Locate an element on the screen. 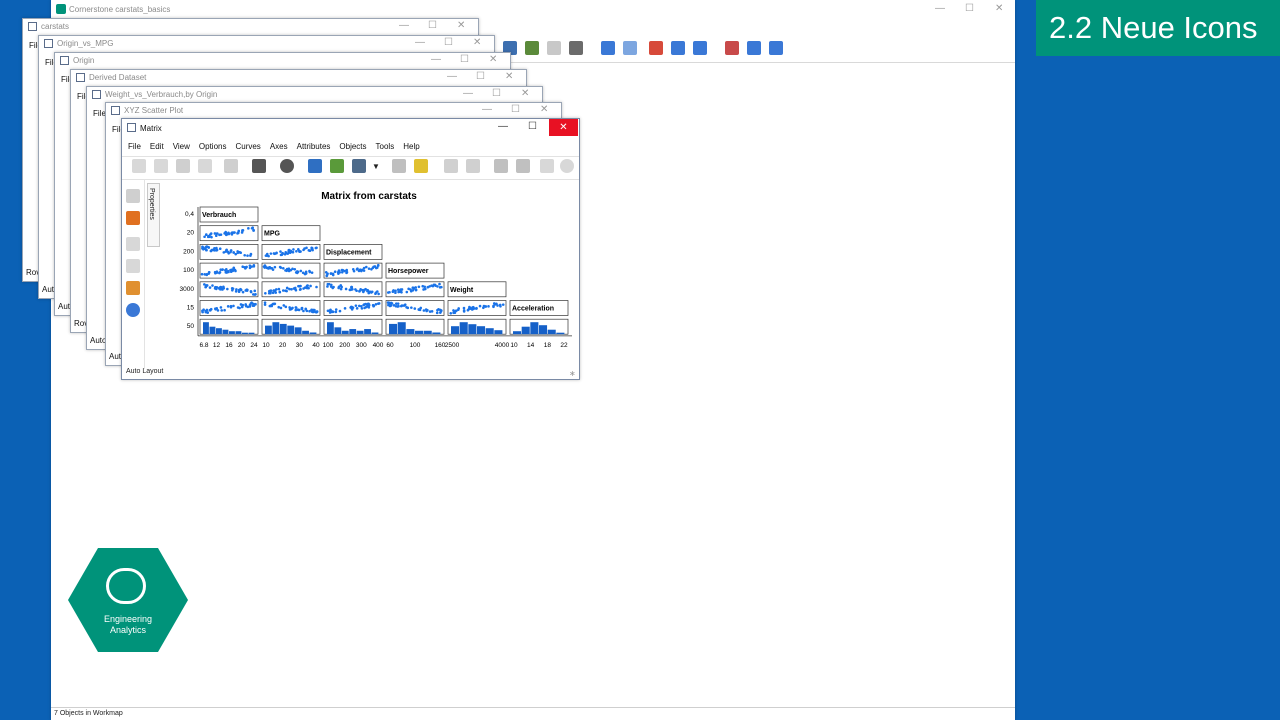 The width and height of the screenshot is (1280, 720). menu-view: View is located at coordinates (181, 147).